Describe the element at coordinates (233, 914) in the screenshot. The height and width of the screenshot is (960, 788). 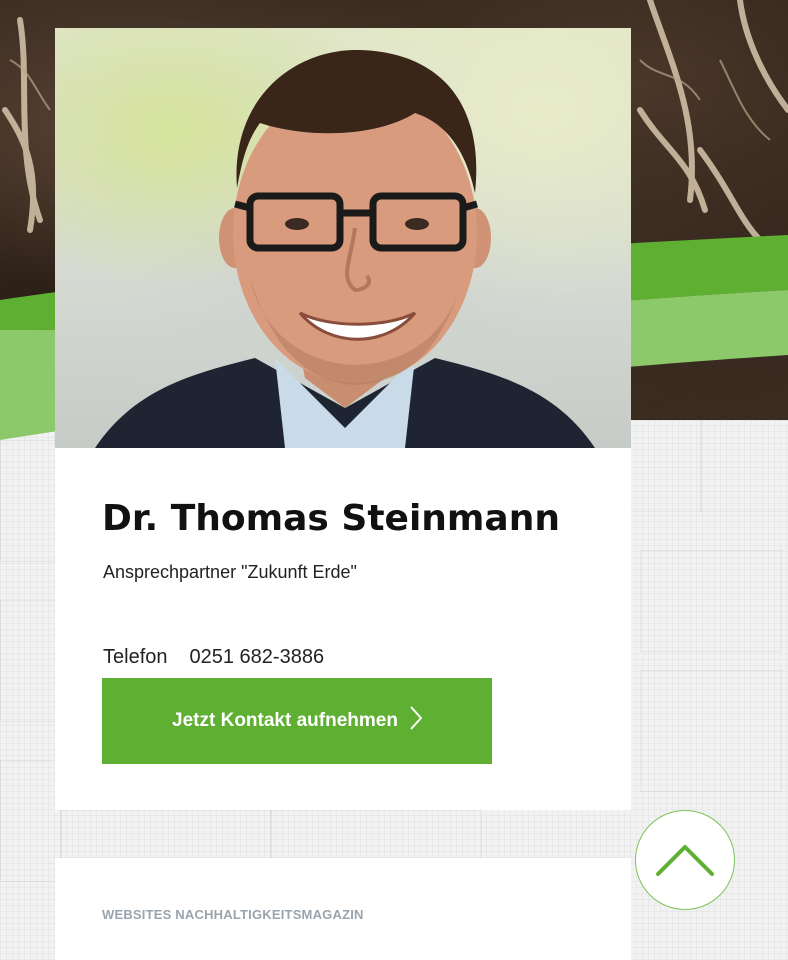
I see `websites-card-title: WEBSITES NACHHALTIGKEITSMAGAZIN` at that location.